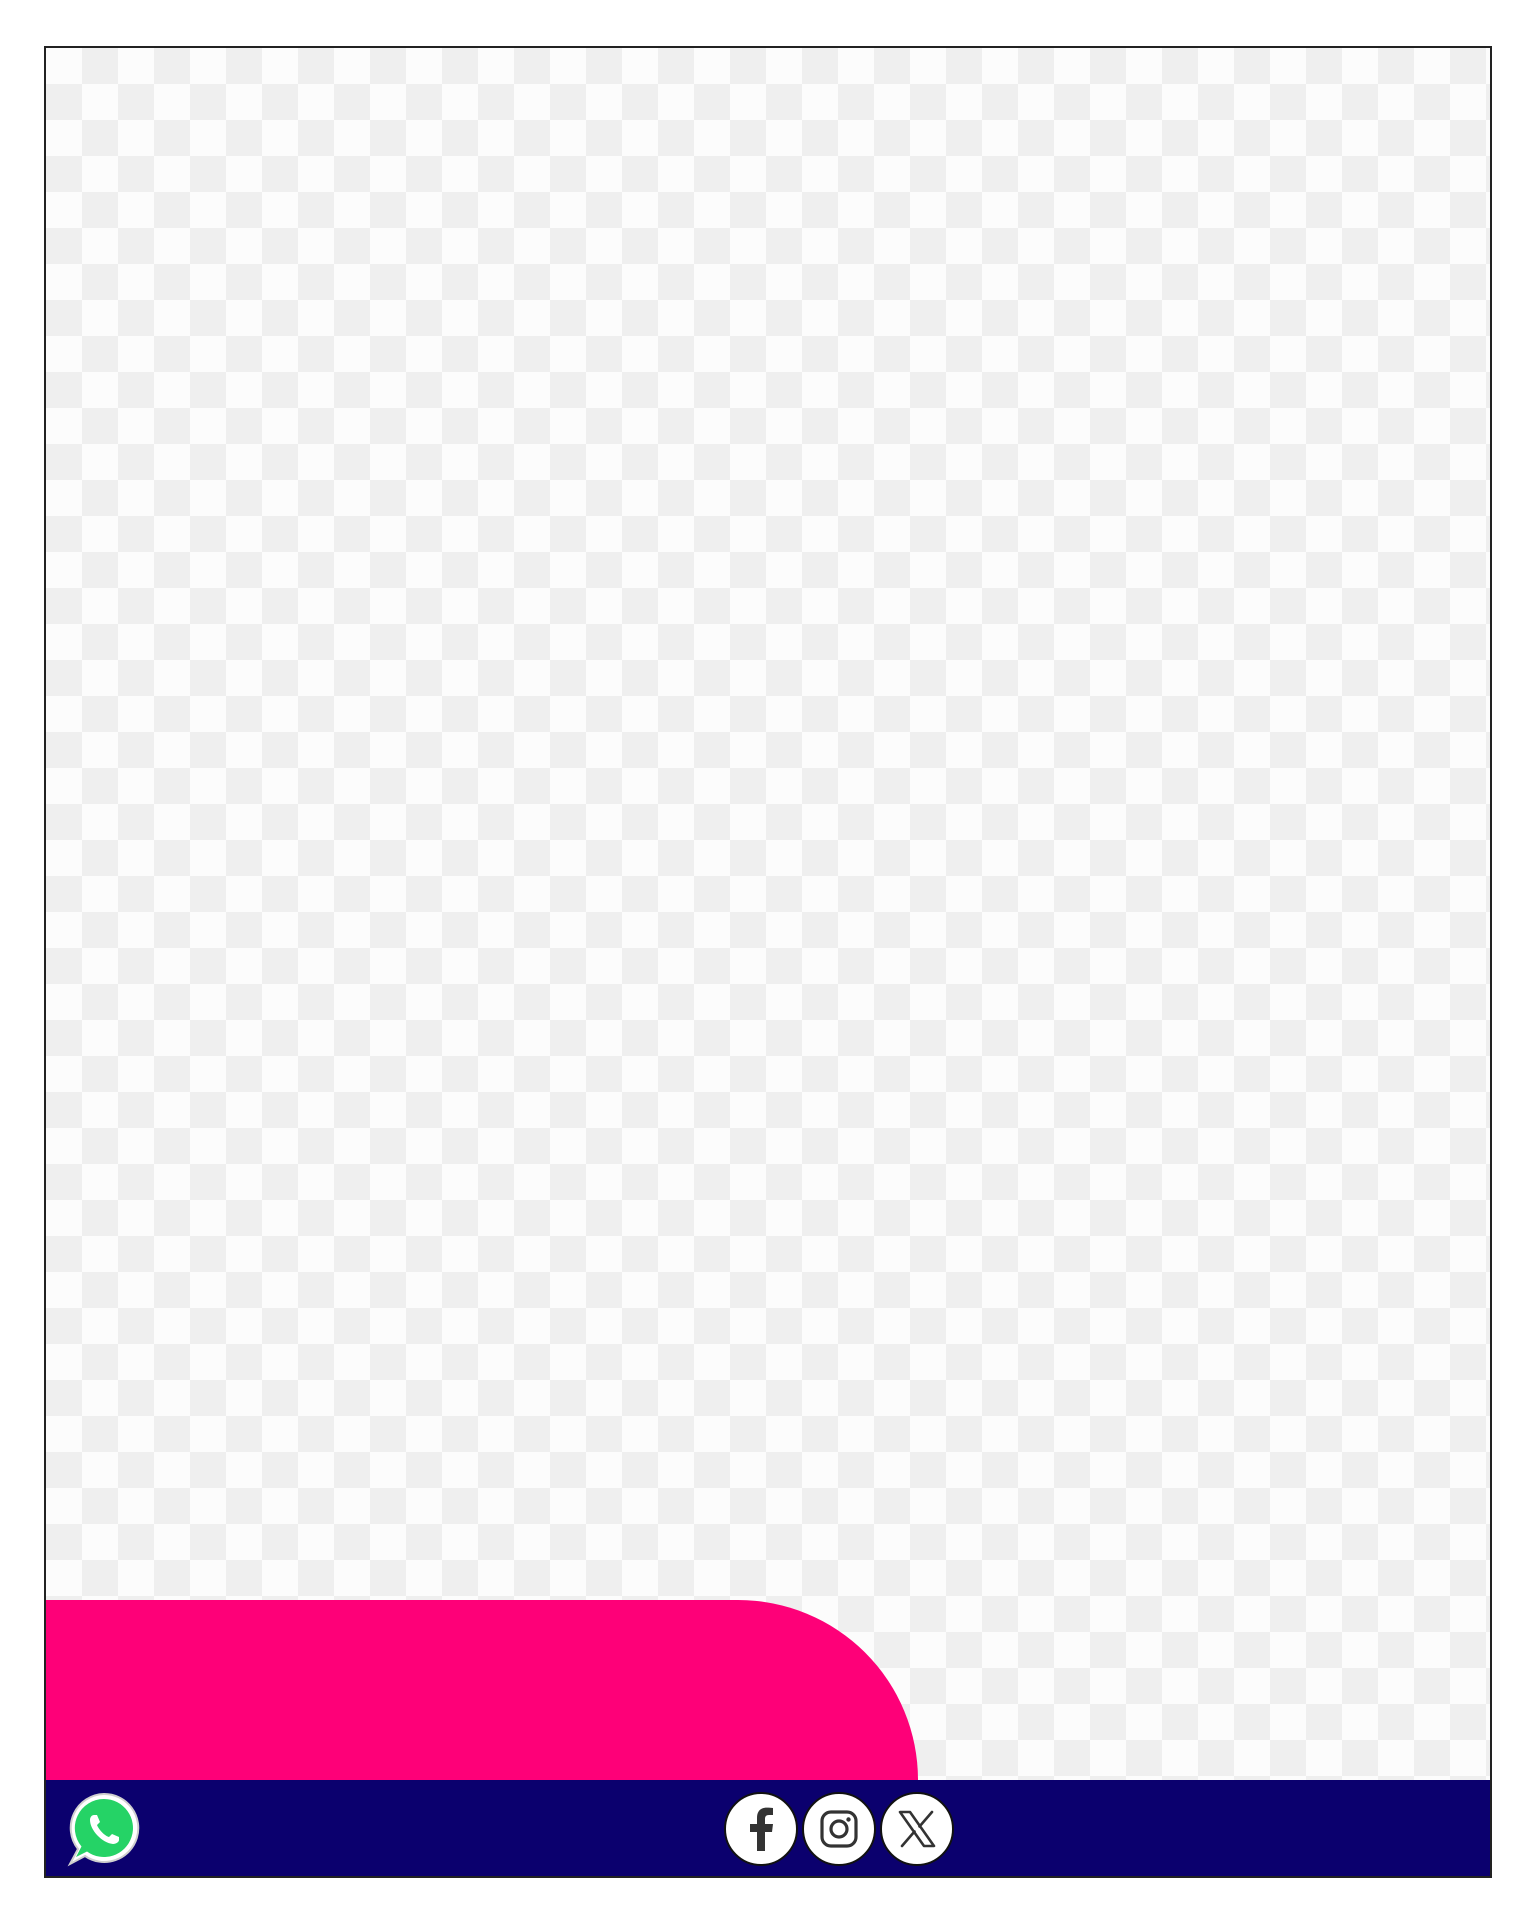  Describe the element at coordinates (761, 1829) in the screenshot. I see `facebook-icon` at that location.